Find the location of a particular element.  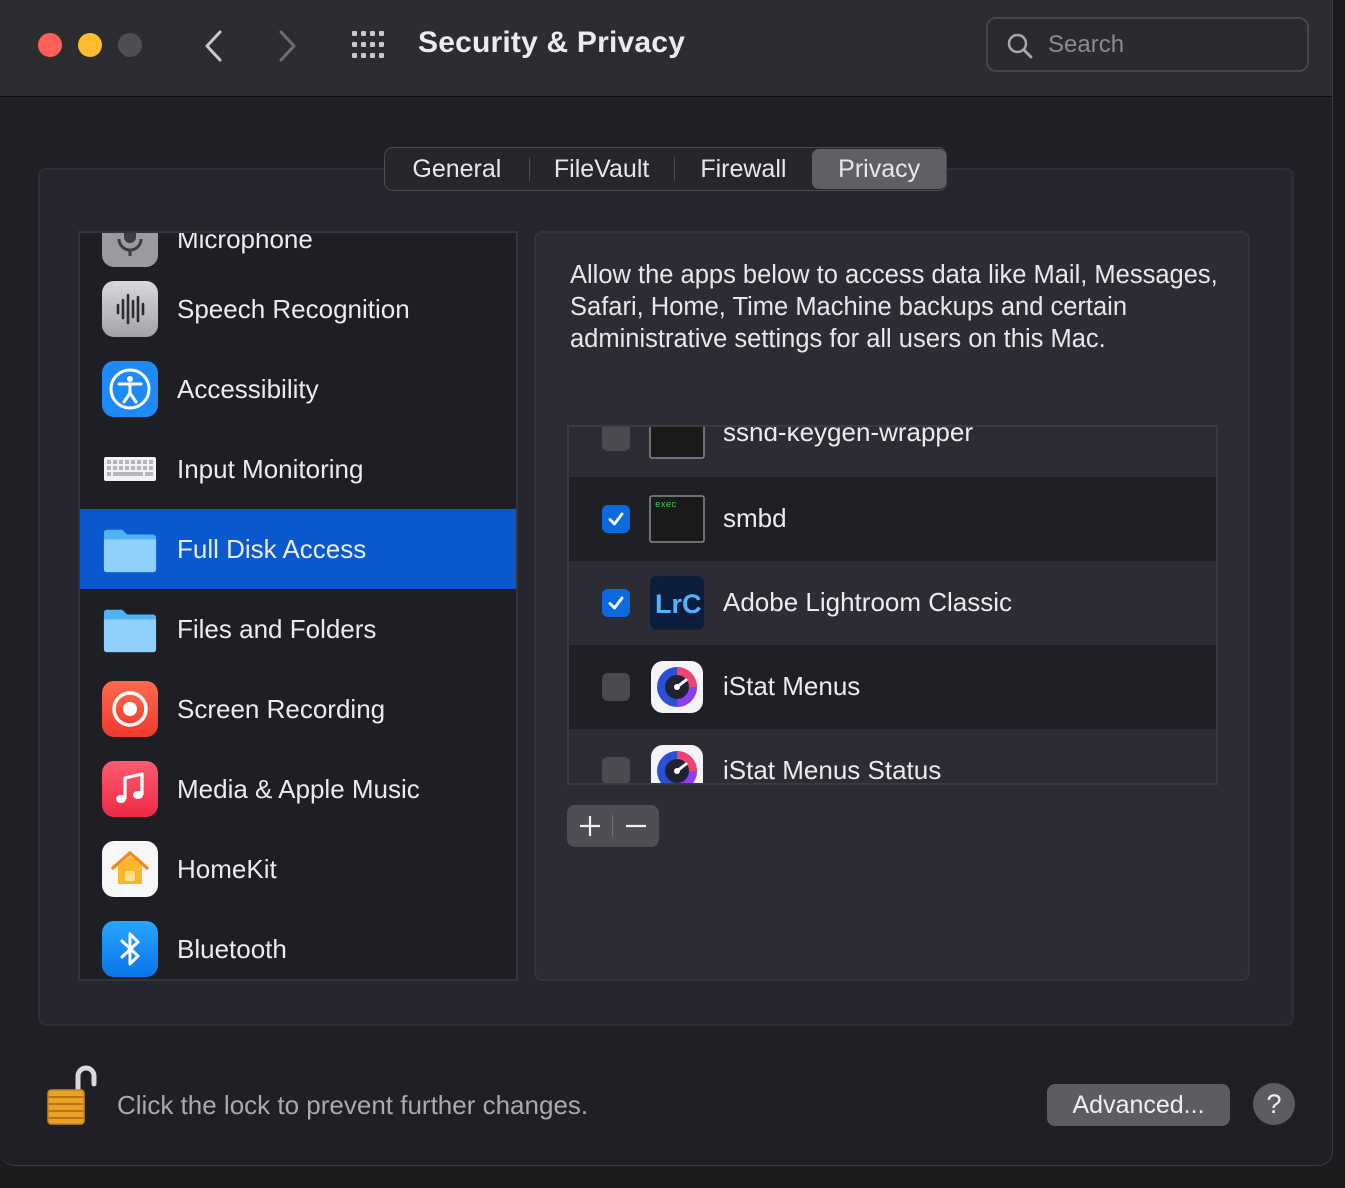

sidebar-item-label: Full Disk Access is located at coordinates (272, 548).